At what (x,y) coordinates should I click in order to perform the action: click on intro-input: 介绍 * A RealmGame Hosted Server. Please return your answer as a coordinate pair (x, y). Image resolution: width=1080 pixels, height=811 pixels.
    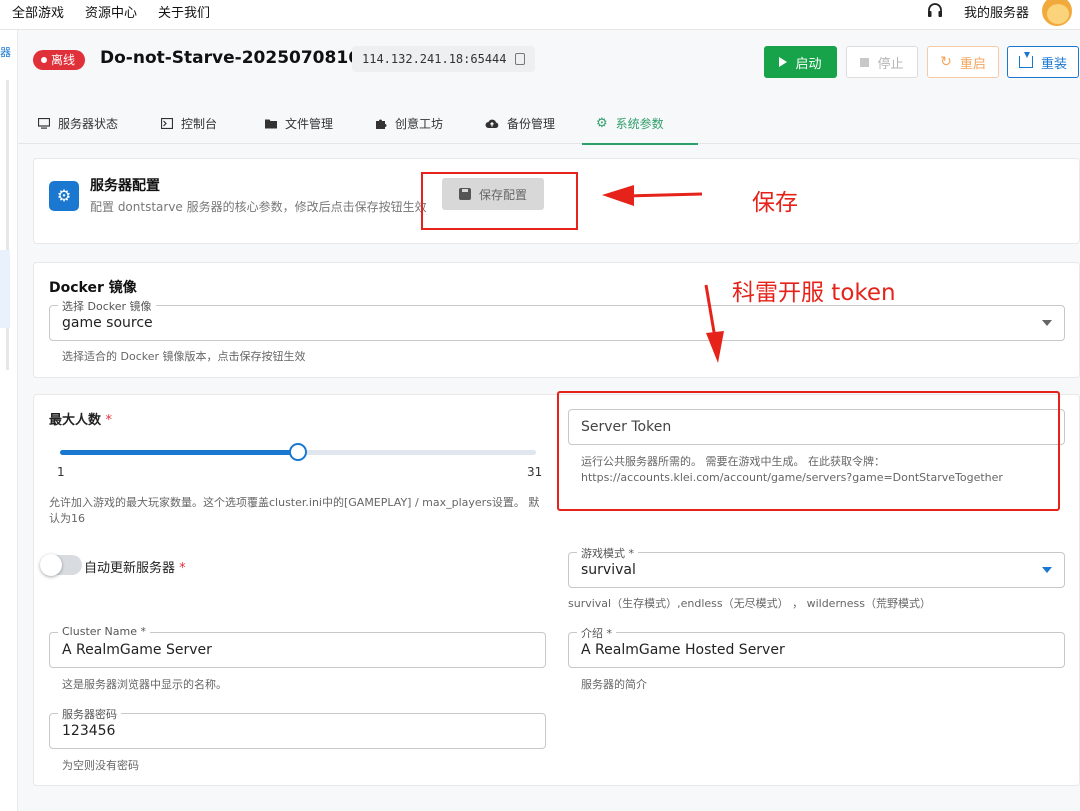
    Looking at the image, I should click on (816, 646).